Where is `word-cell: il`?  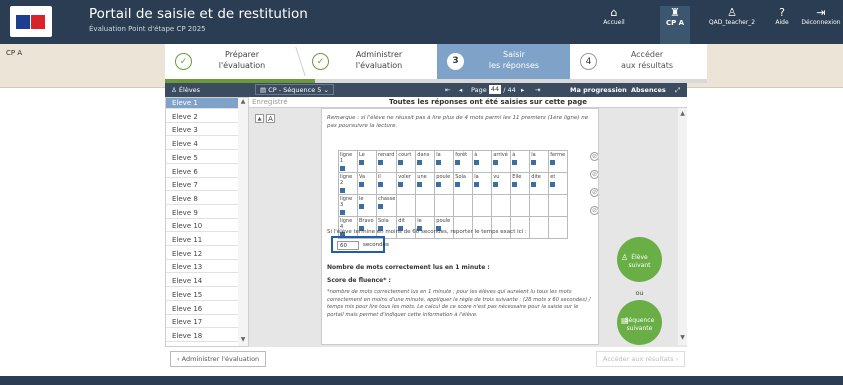
word-cell: il is located at coordinates (386, 183).